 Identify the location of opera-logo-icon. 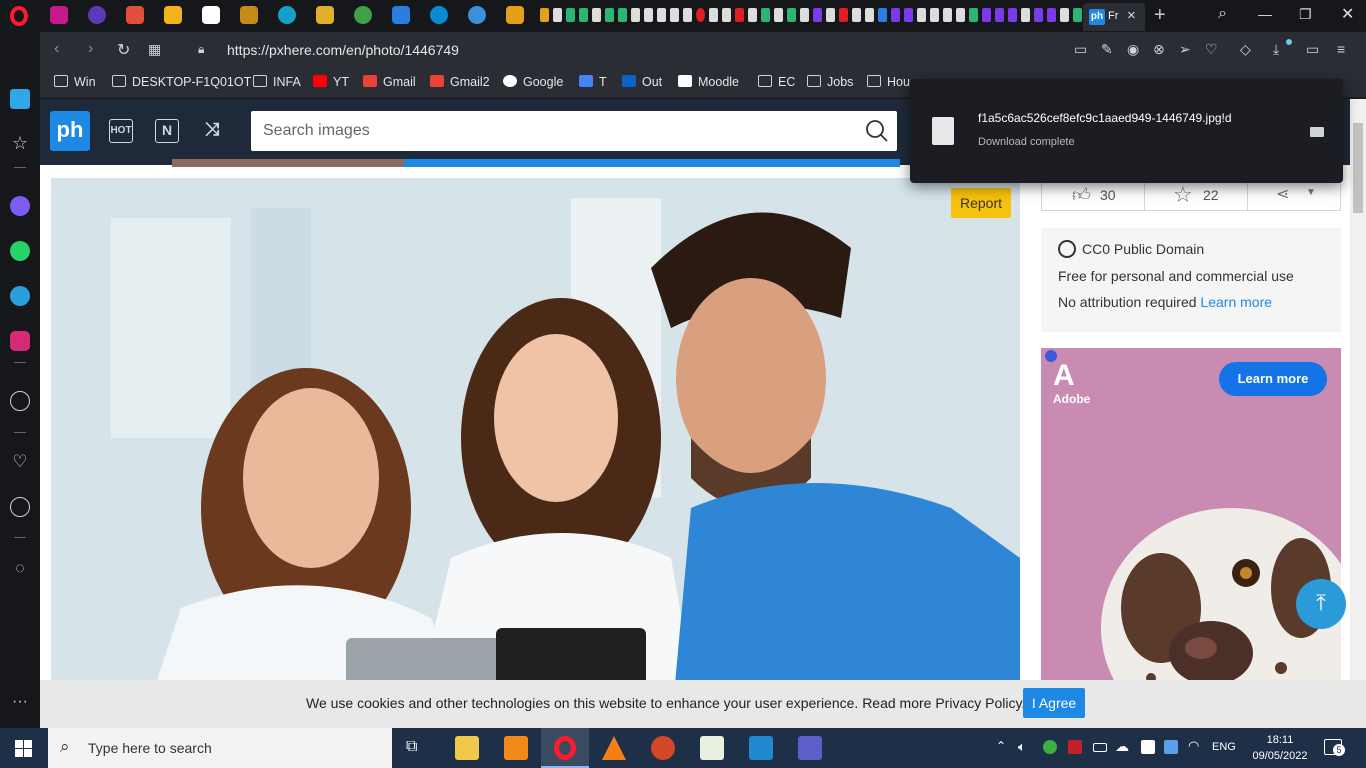
(19, 16).